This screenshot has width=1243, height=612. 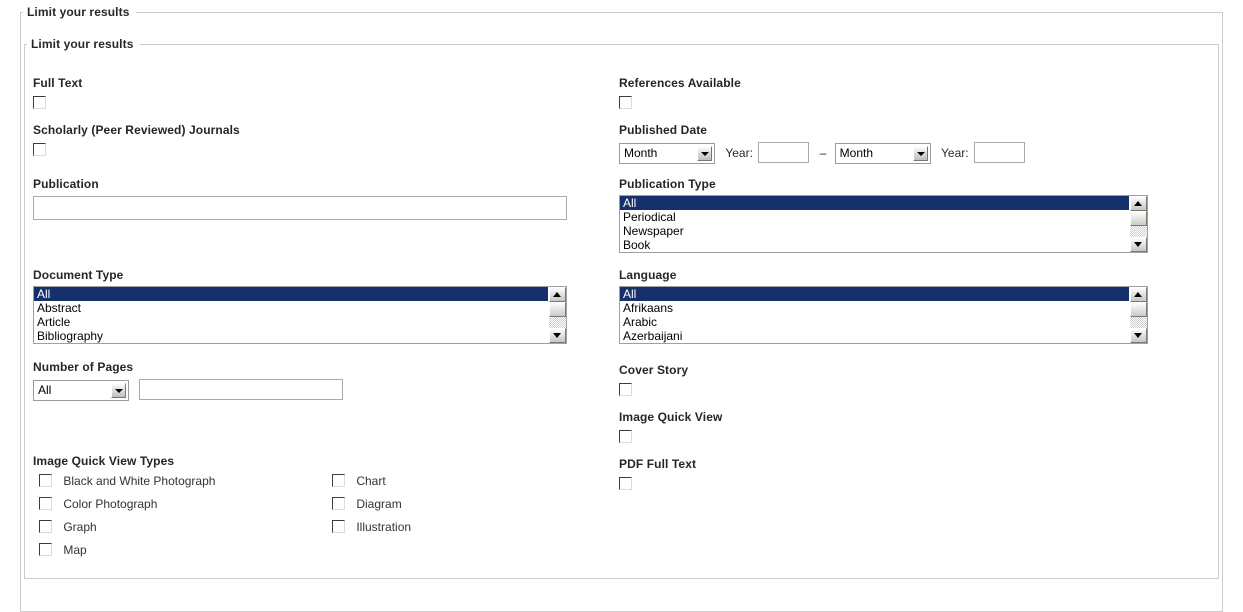 I want to click on published-date-label: Published Date, so click(x=663, y=130).